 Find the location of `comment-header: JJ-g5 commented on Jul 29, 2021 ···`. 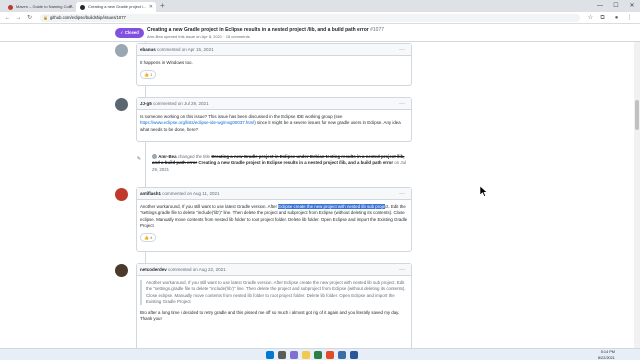

comment-header: JJ-g5 commented on Jul 29, 2021 ··· is located at coordinates (274, 104).